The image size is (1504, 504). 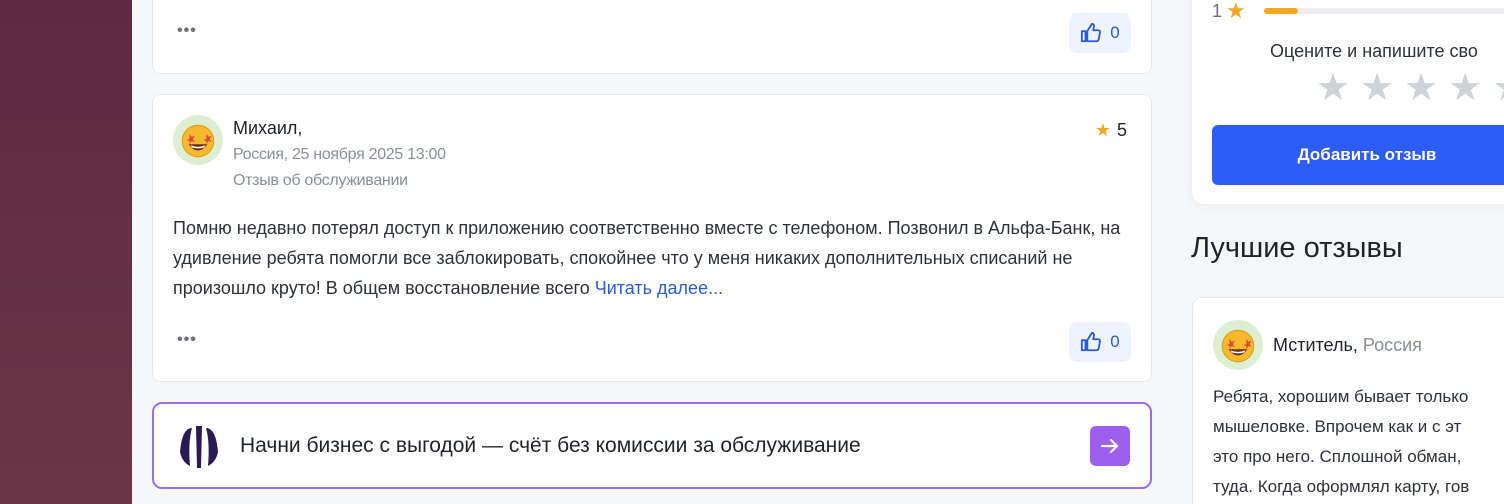 I want to click on best-reviews-title: Лучшие отзывы, so click(x=1297, y=248).